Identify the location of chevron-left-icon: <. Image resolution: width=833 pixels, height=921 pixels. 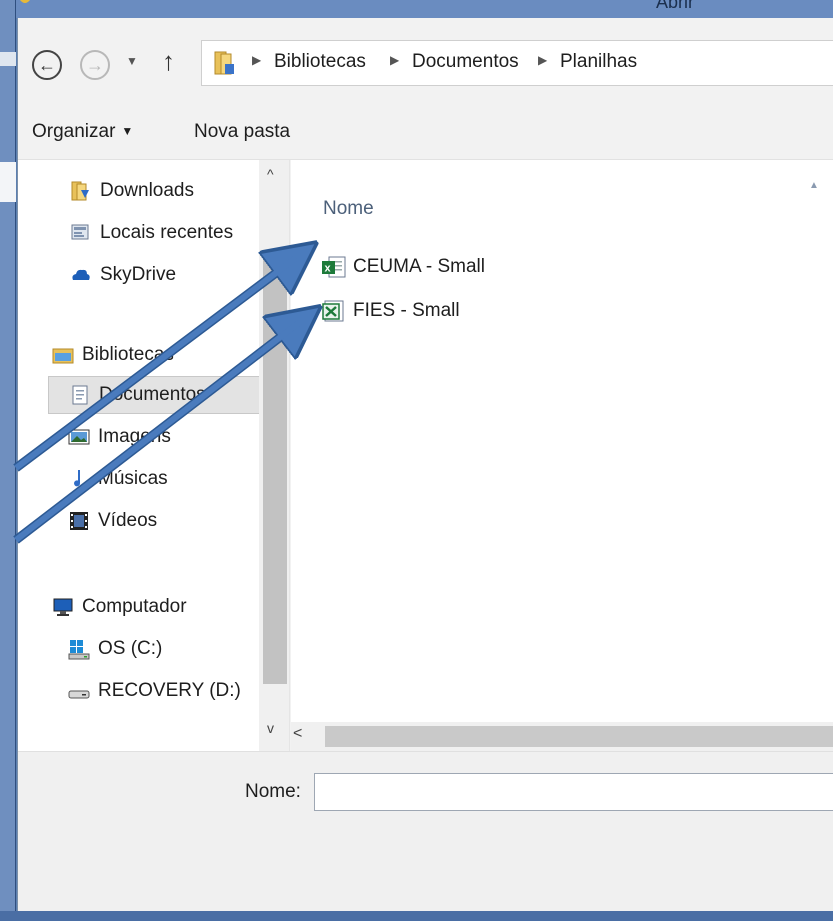
(297, 734).